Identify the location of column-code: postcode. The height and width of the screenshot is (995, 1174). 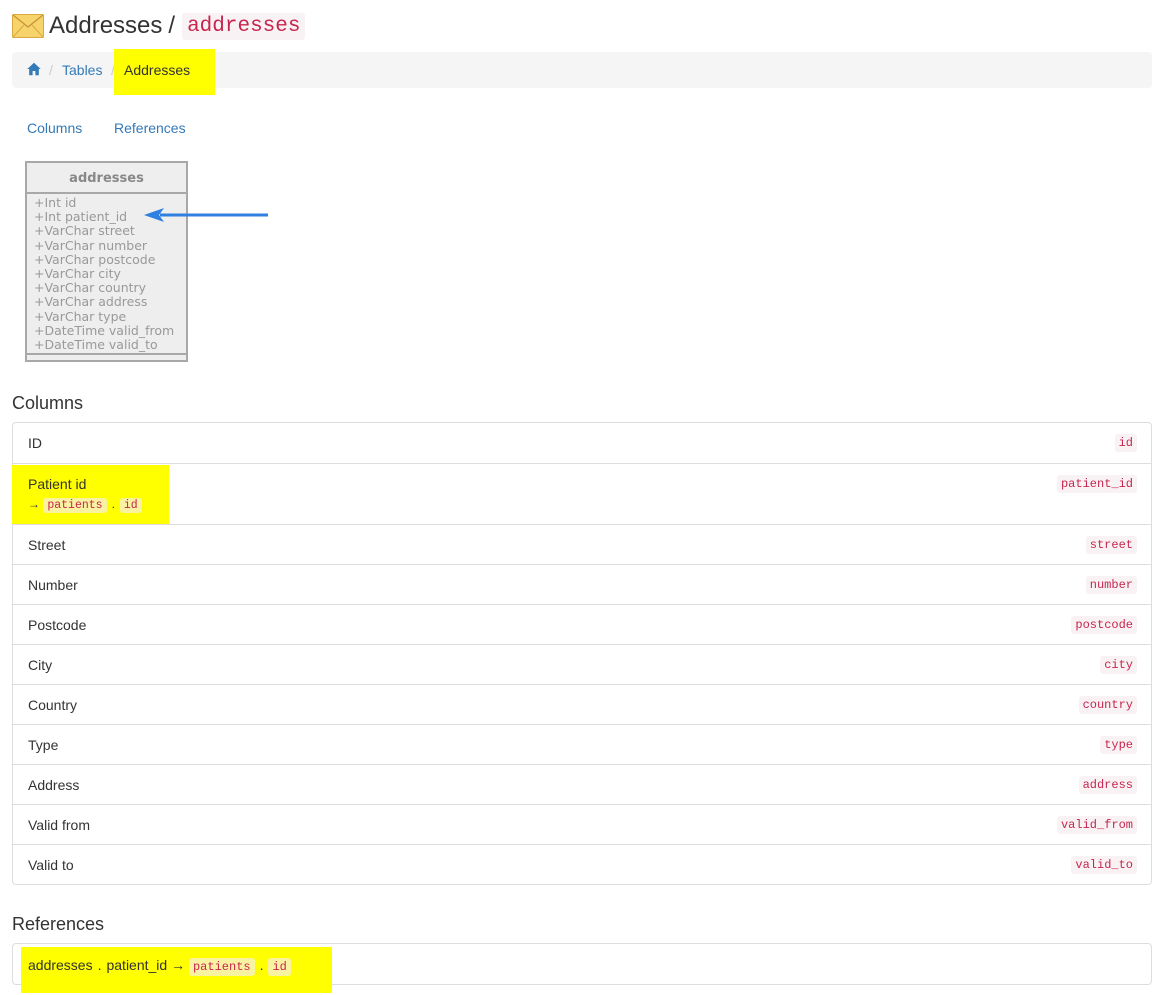
(1104, 625).